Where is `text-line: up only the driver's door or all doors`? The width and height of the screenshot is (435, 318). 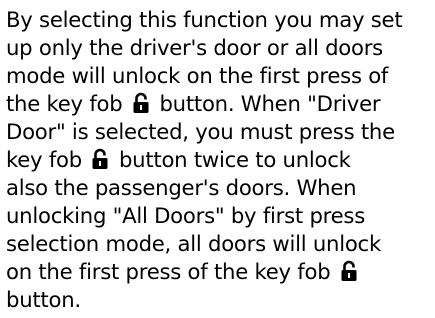
text-line: up only the driver's door or all doors is located at coordinates (220, 48).